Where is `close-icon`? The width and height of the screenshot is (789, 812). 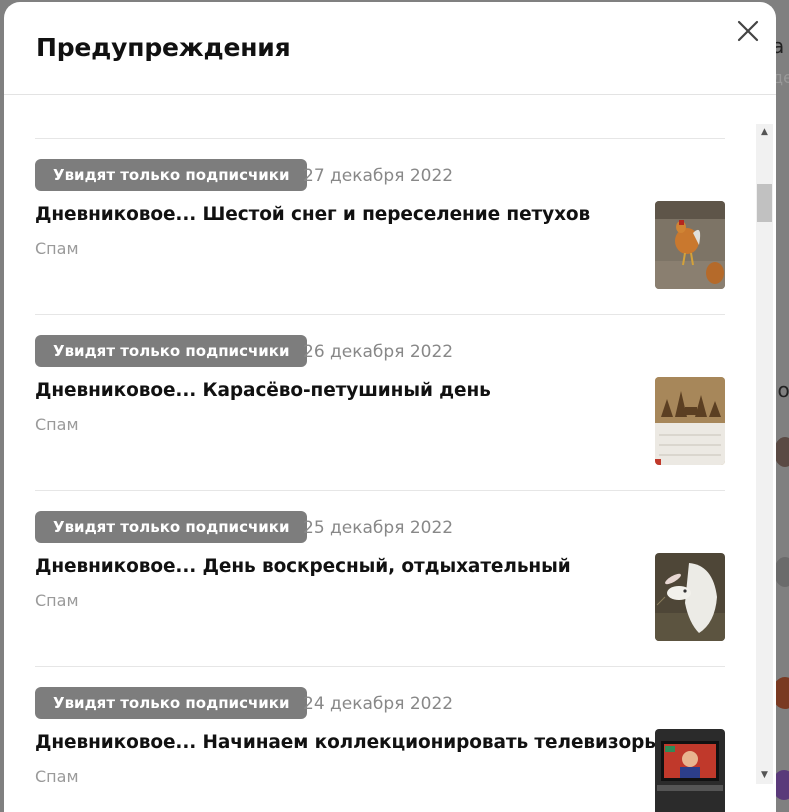
close-icon is located at coordinates (748, 31).